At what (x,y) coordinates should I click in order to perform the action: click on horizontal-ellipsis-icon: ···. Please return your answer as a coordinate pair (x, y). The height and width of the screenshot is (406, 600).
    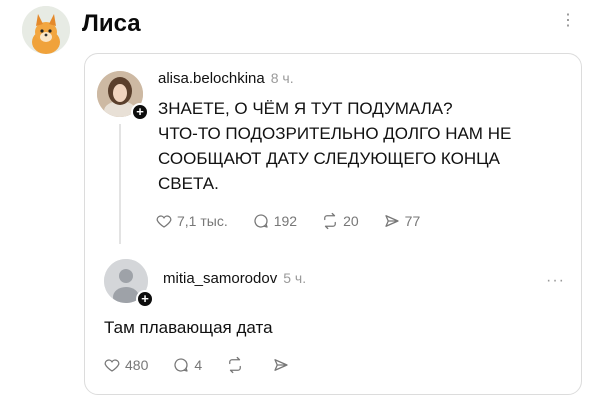
    Looking at the image, I should click on (555, 281).